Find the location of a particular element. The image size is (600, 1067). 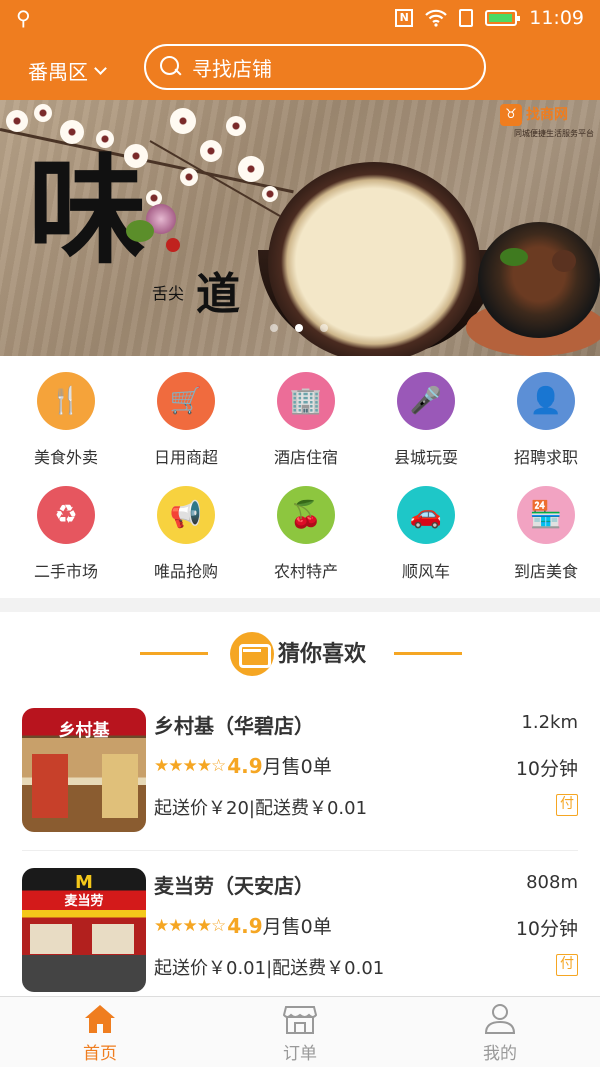

category-label: 农村特产 is located at coordinates (305, 571).